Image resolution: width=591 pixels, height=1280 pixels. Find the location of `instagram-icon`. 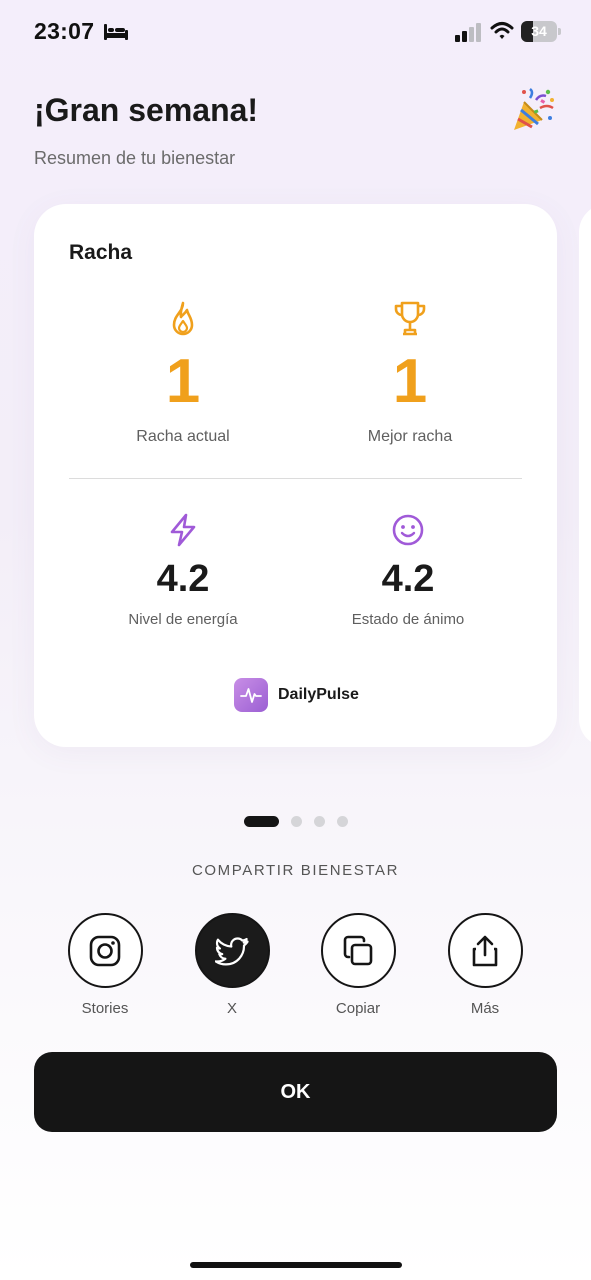

instagram-icon is located at coordinates (105, 950).